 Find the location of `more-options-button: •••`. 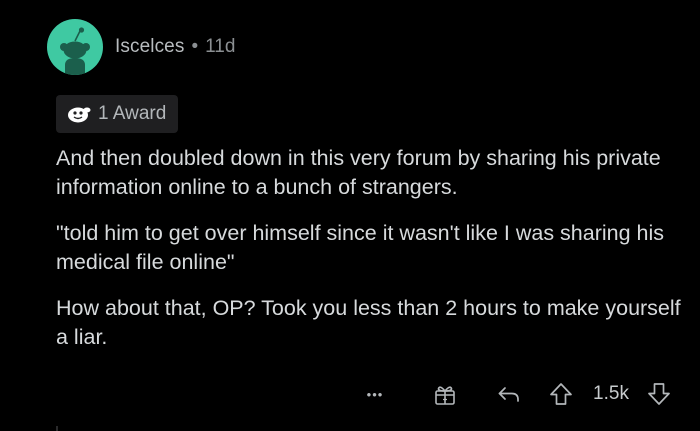

more-options-button: ••• is located at coordinates (375, 394).